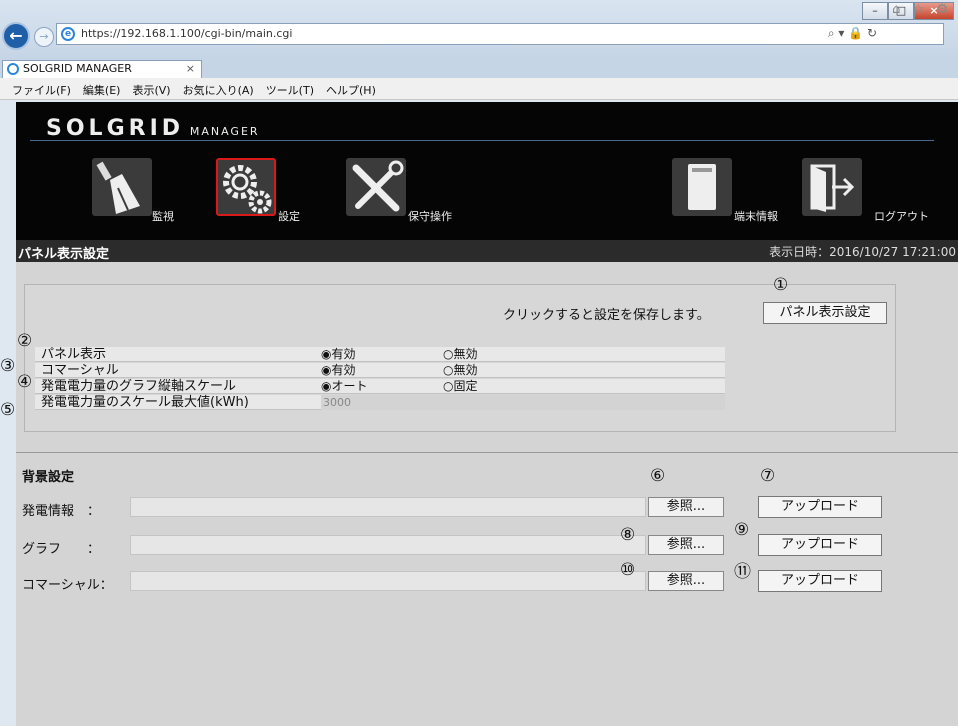 The height and width of the screenshot is (726, 958). What do you see at coordinates (376, 187) in the screenshot?
I see `tools-icon` at bounding box center [376, 187].